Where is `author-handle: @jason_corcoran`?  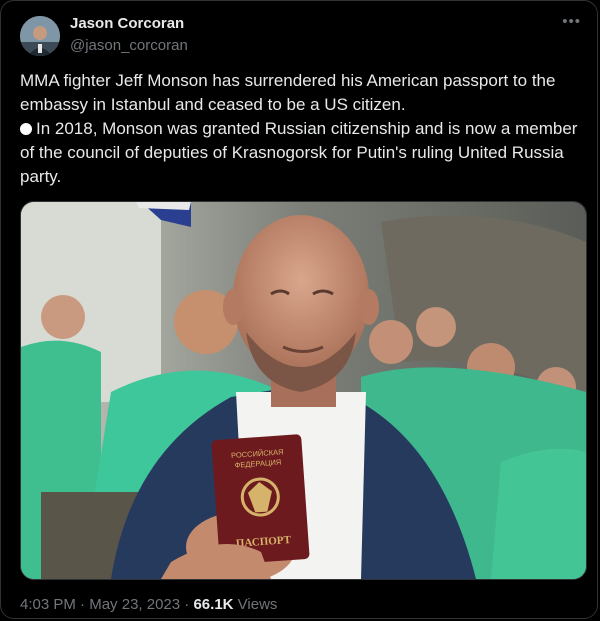
author-handle: @jason_corcoran is located at coordinates (129, 45).